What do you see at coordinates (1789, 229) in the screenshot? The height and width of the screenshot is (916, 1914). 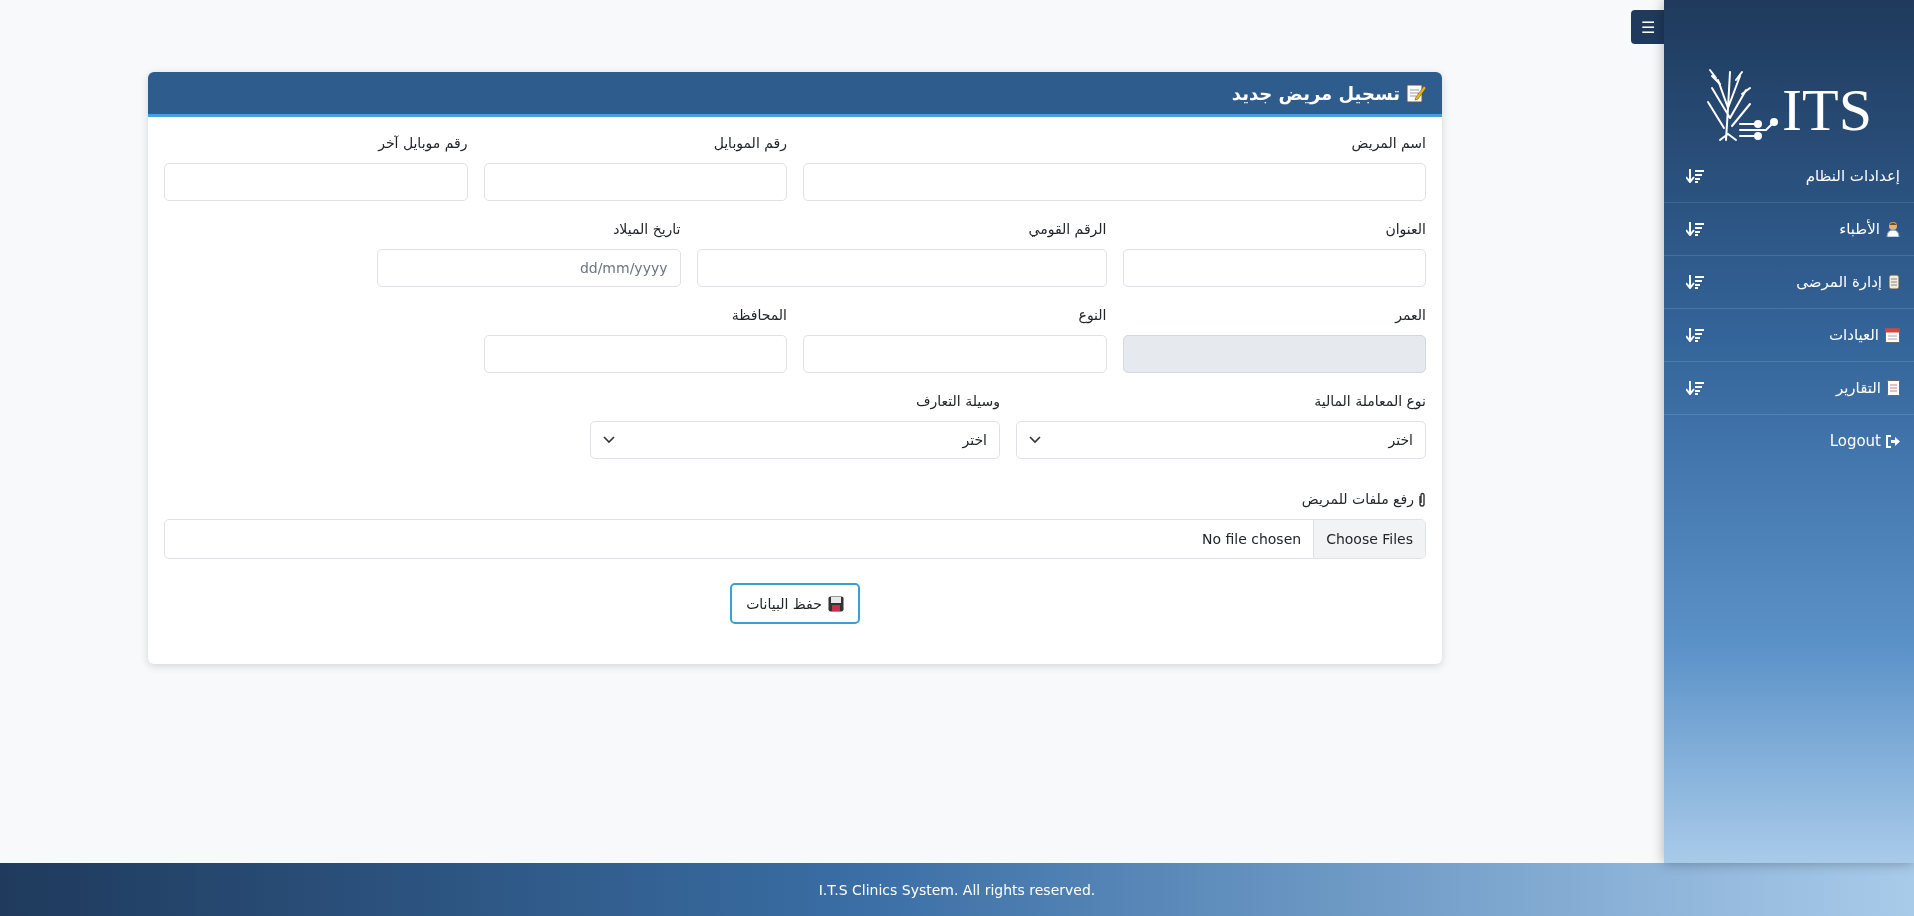 I see `sidebar-menu-item: الأطباء` at bounding box center [1789, 229].